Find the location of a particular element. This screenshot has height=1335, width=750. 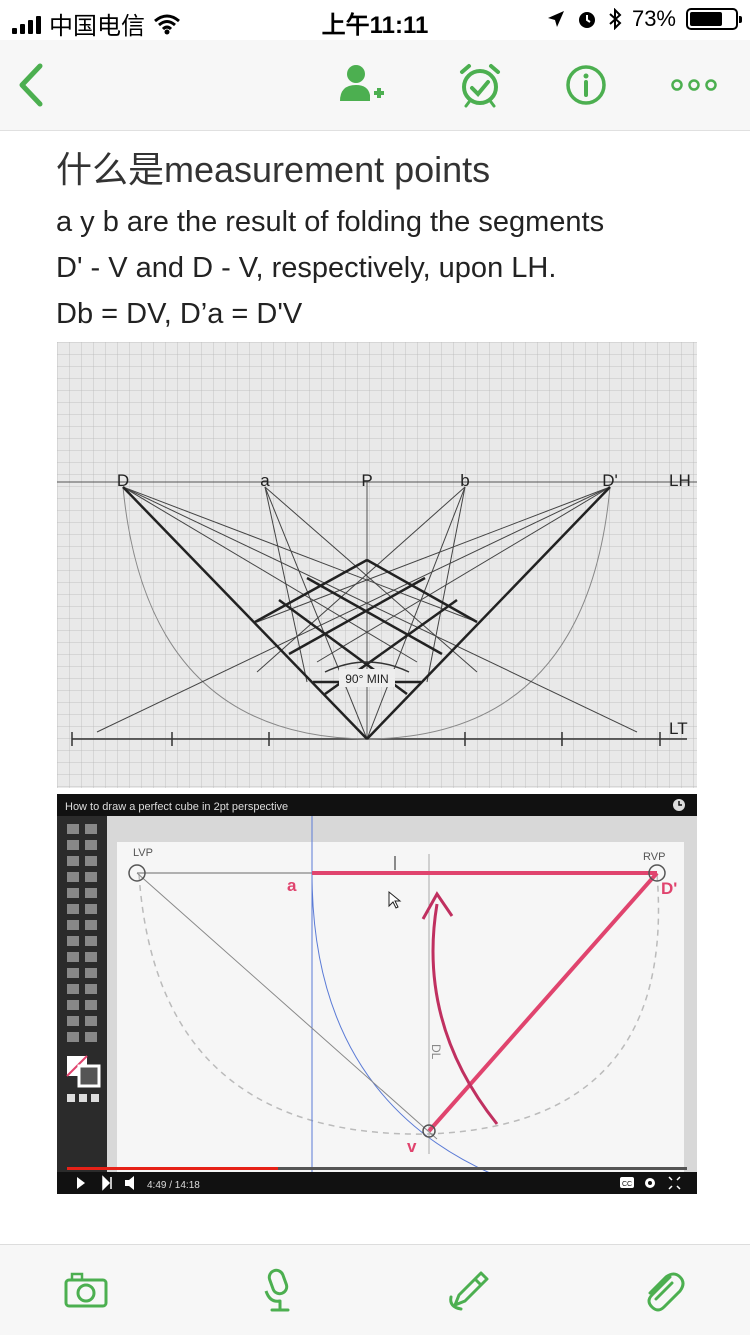

note-line: D' - V and D - V, respectively, upon LH. is located at coordinates (306, 268).